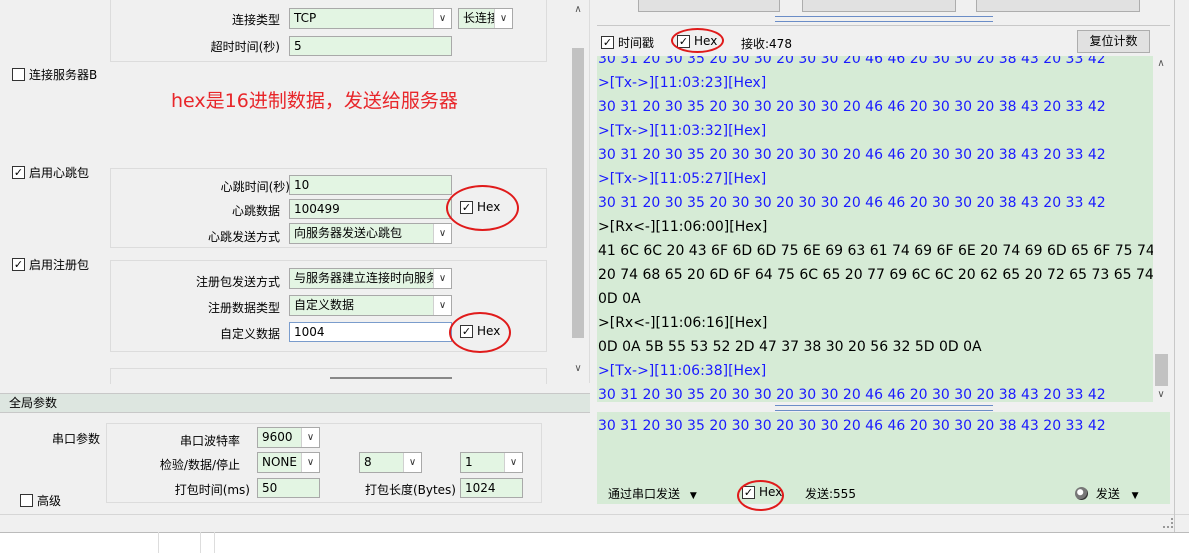 The height and width of the screenshot is (553, 1189). Describe the element at coordinates (766, 44) in the screenshot. I see `receive-count: 接收:478` at that location.